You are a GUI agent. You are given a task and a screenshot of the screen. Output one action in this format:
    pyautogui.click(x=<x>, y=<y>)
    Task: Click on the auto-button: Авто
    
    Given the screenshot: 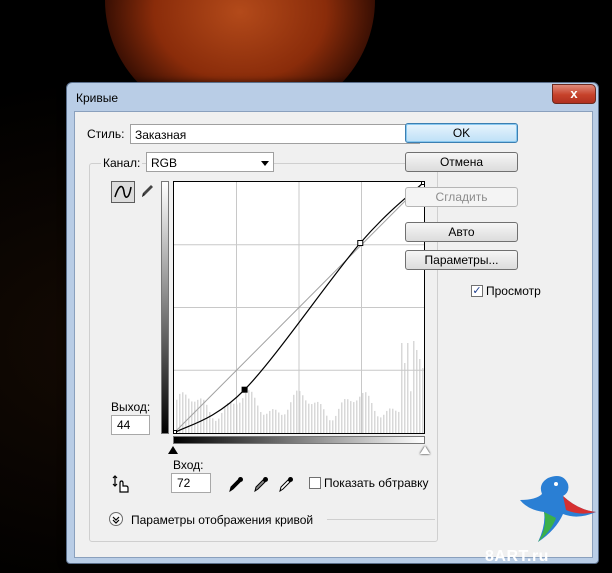 What is the action you would take?
    pyautogui.click(x=461, y=232)
    